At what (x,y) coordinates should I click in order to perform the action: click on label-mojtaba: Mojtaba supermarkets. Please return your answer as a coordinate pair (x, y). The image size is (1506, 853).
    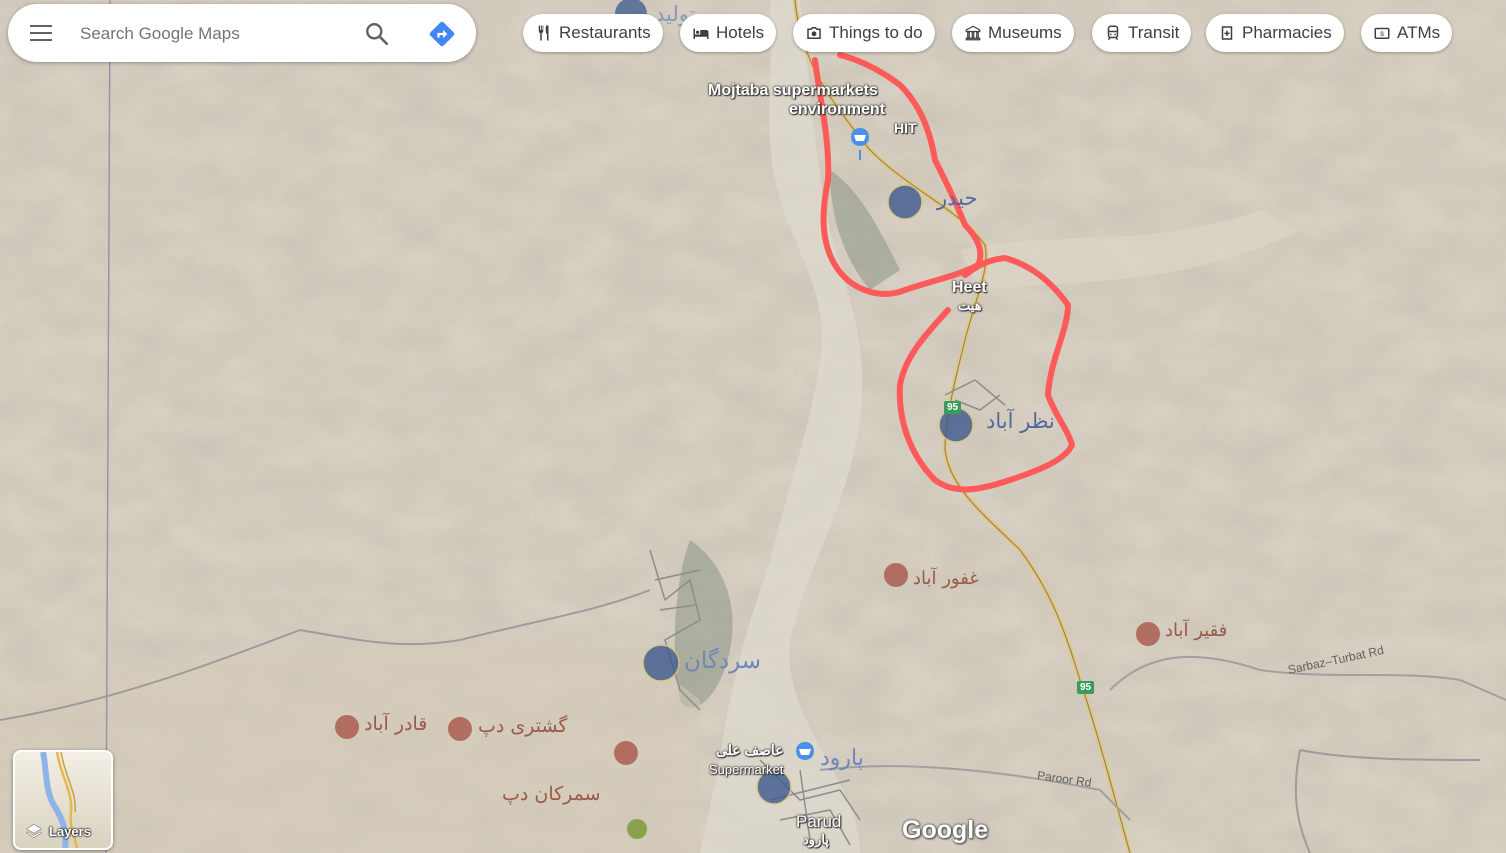
    Looking at the image, I should click on (793, 91).